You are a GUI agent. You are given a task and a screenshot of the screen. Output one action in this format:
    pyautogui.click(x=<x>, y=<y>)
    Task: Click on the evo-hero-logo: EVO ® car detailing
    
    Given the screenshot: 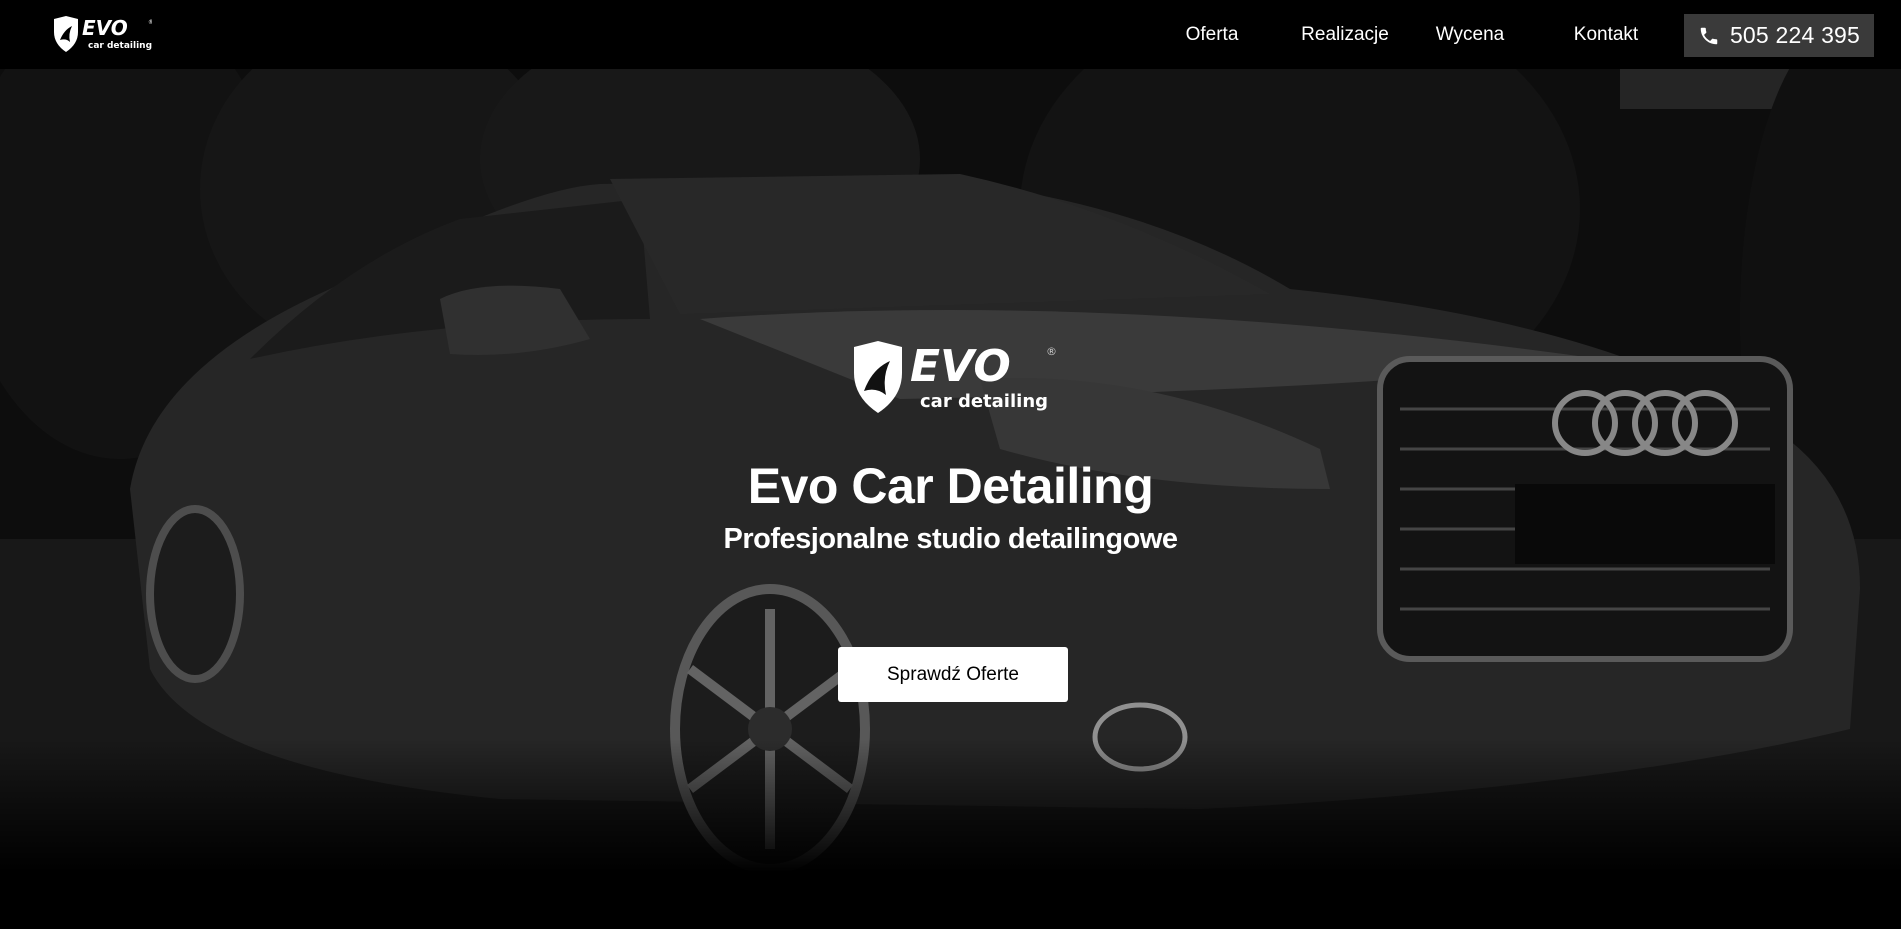 What is the action you would take?
    pyautogui.click(x=955, y=377)
    